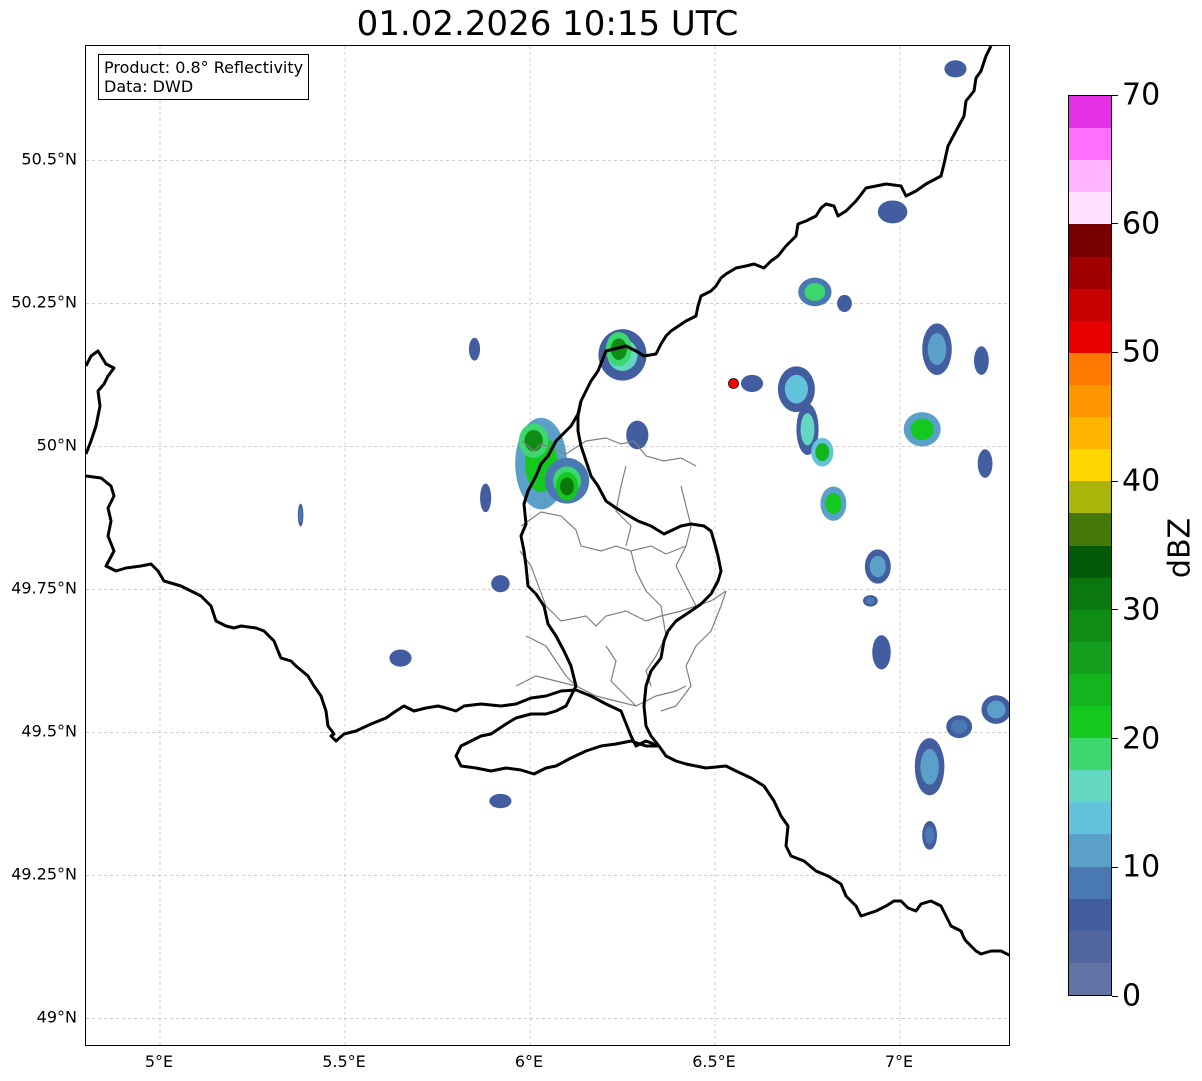 The image size is (1202, 1081). I want to click on colorbar, so click(1090, 545).